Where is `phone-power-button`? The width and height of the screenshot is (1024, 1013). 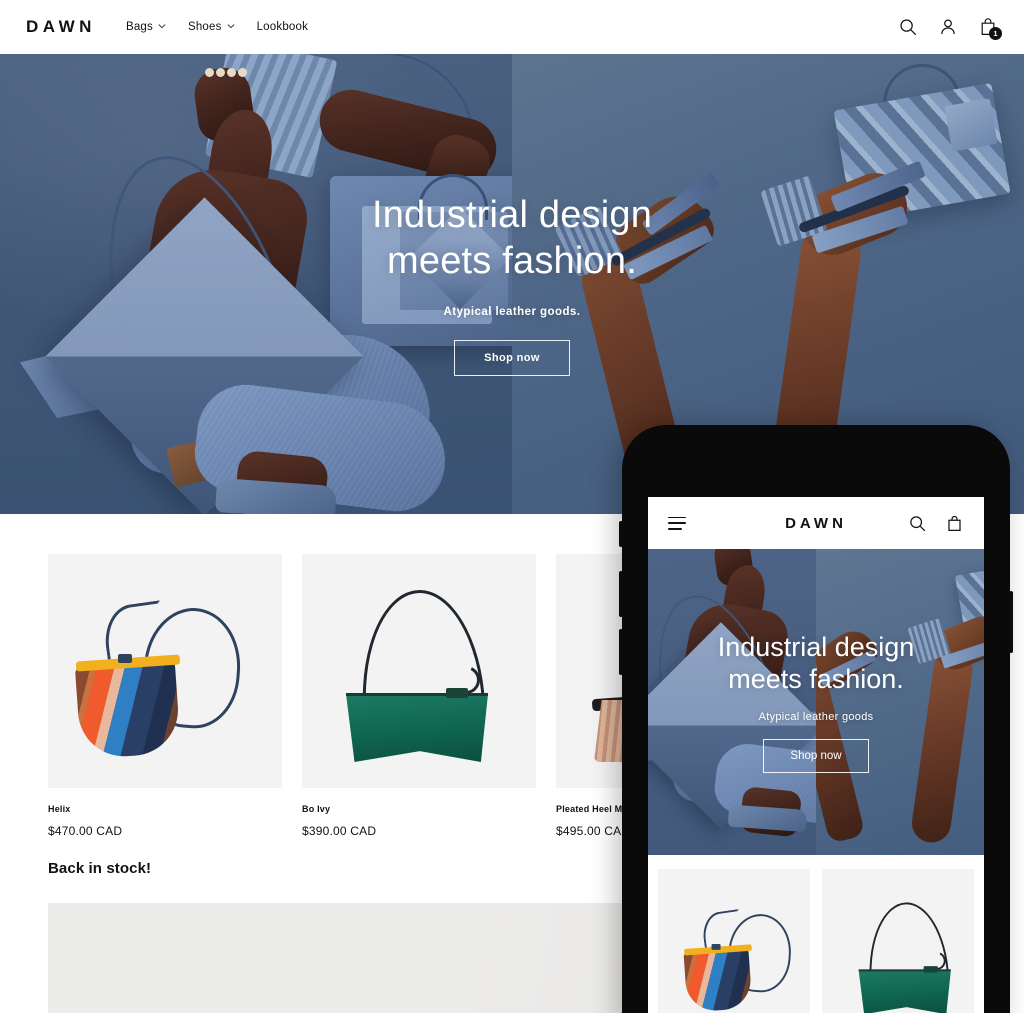
phone-power-button is located at coordinates (1011, 622).